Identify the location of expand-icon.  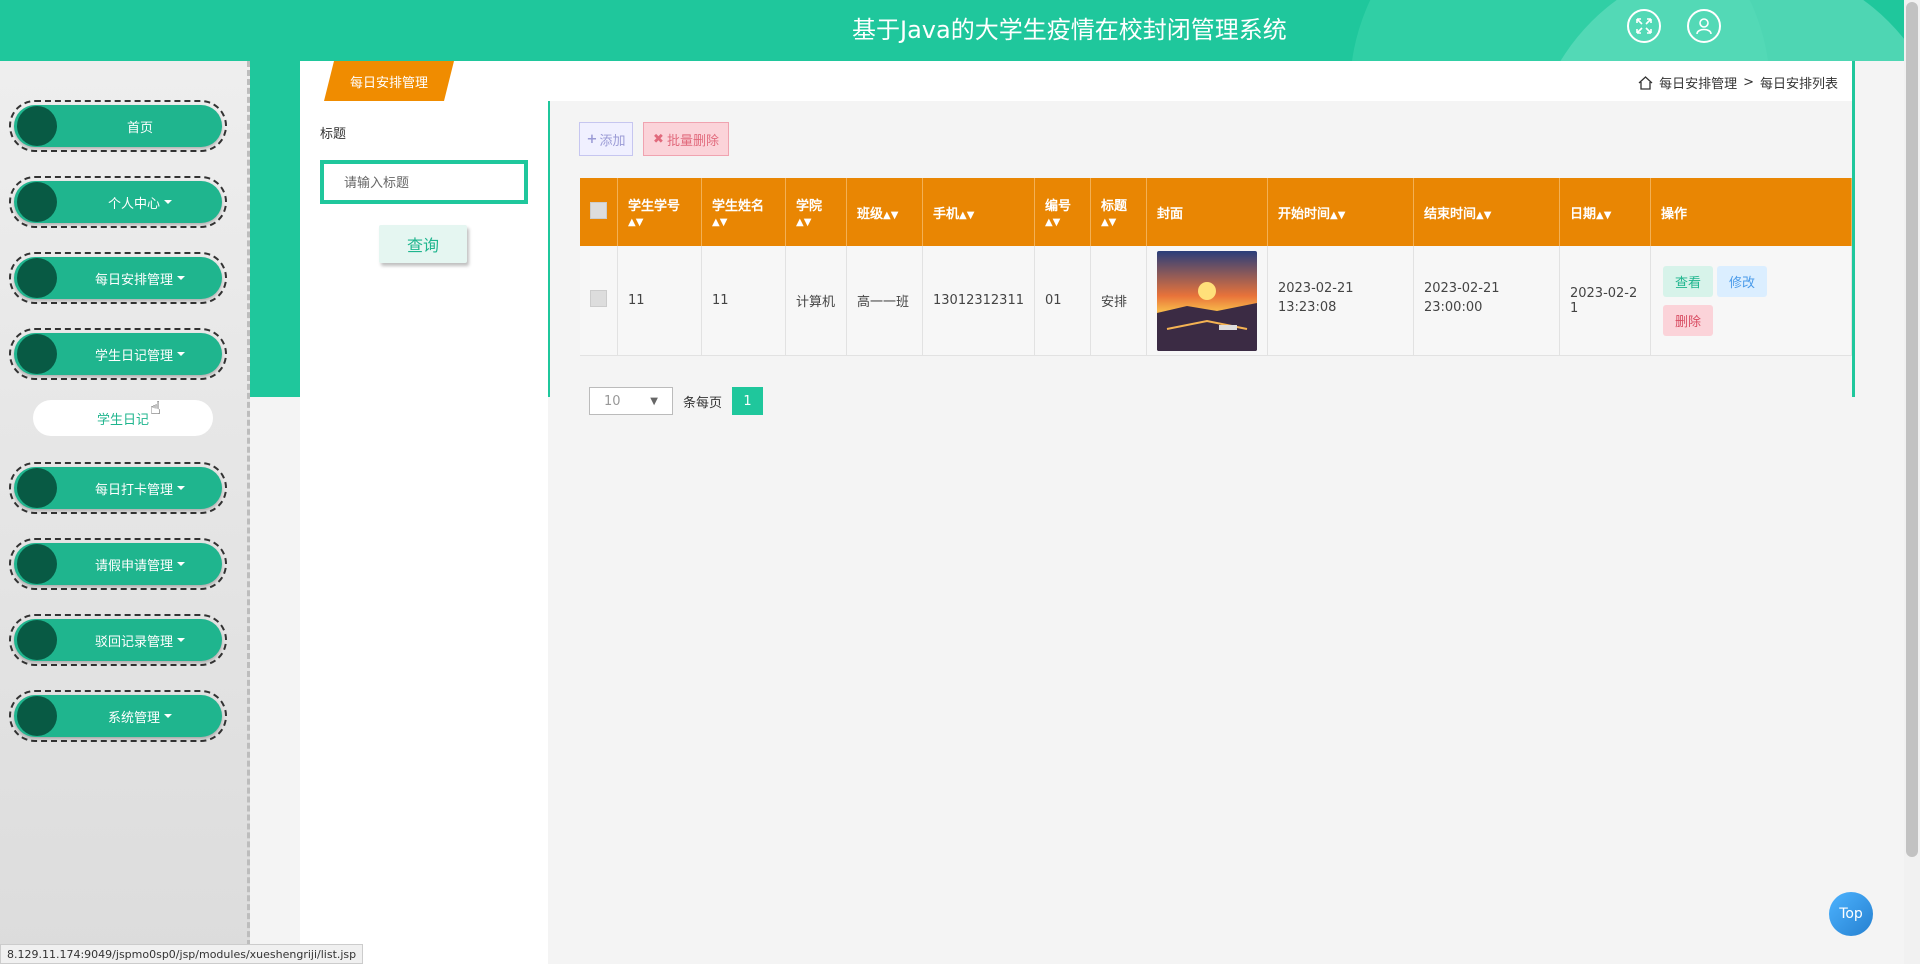
(1644, 26).